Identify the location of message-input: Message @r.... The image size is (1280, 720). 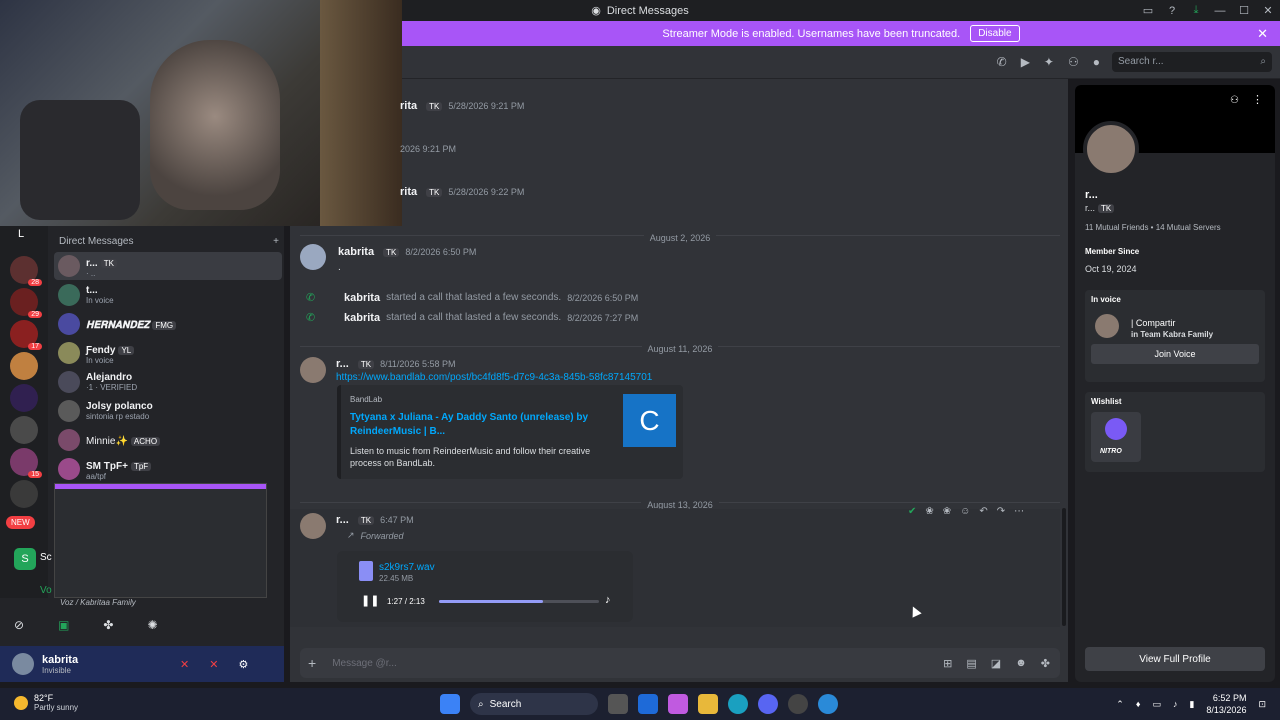
(364, 663).